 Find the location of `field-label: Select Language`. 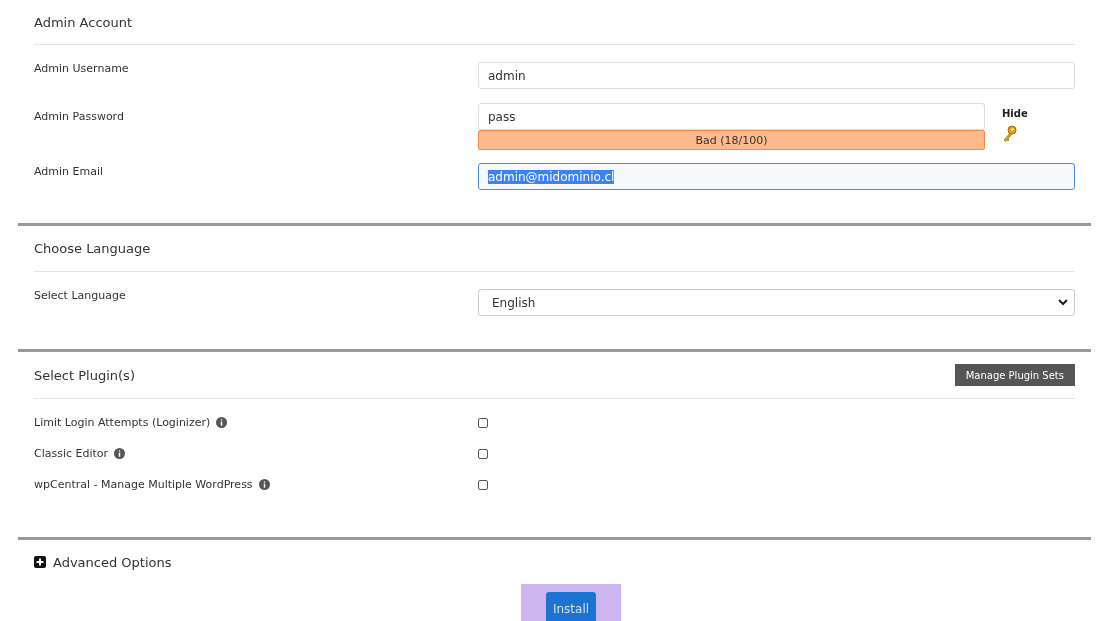

field-label: Select Language is located at coordinates (80, 295).